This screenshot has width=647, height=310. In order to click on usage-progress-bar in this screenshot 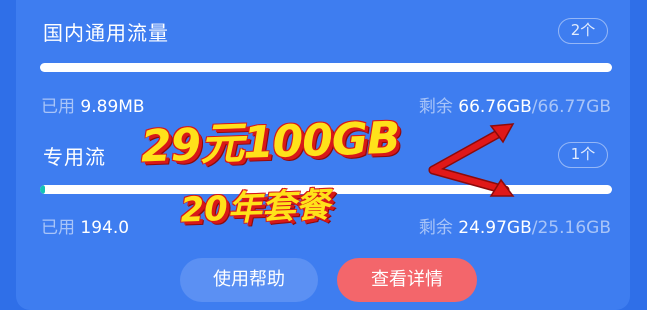, I will do `click(326, 67)`.